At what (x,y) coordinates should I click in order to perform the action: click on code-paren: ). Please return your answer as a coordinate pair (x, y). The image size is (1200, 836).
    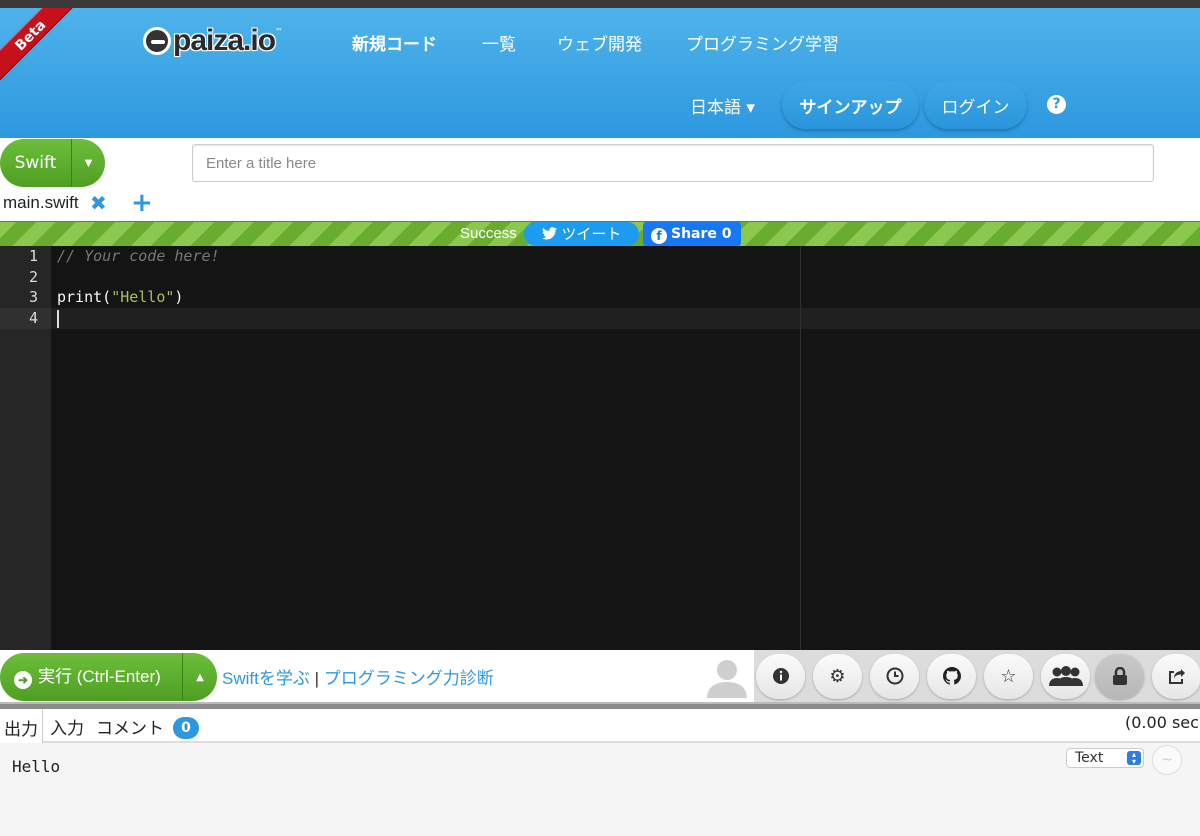
    Looking at the image, I should click on (179, 297).